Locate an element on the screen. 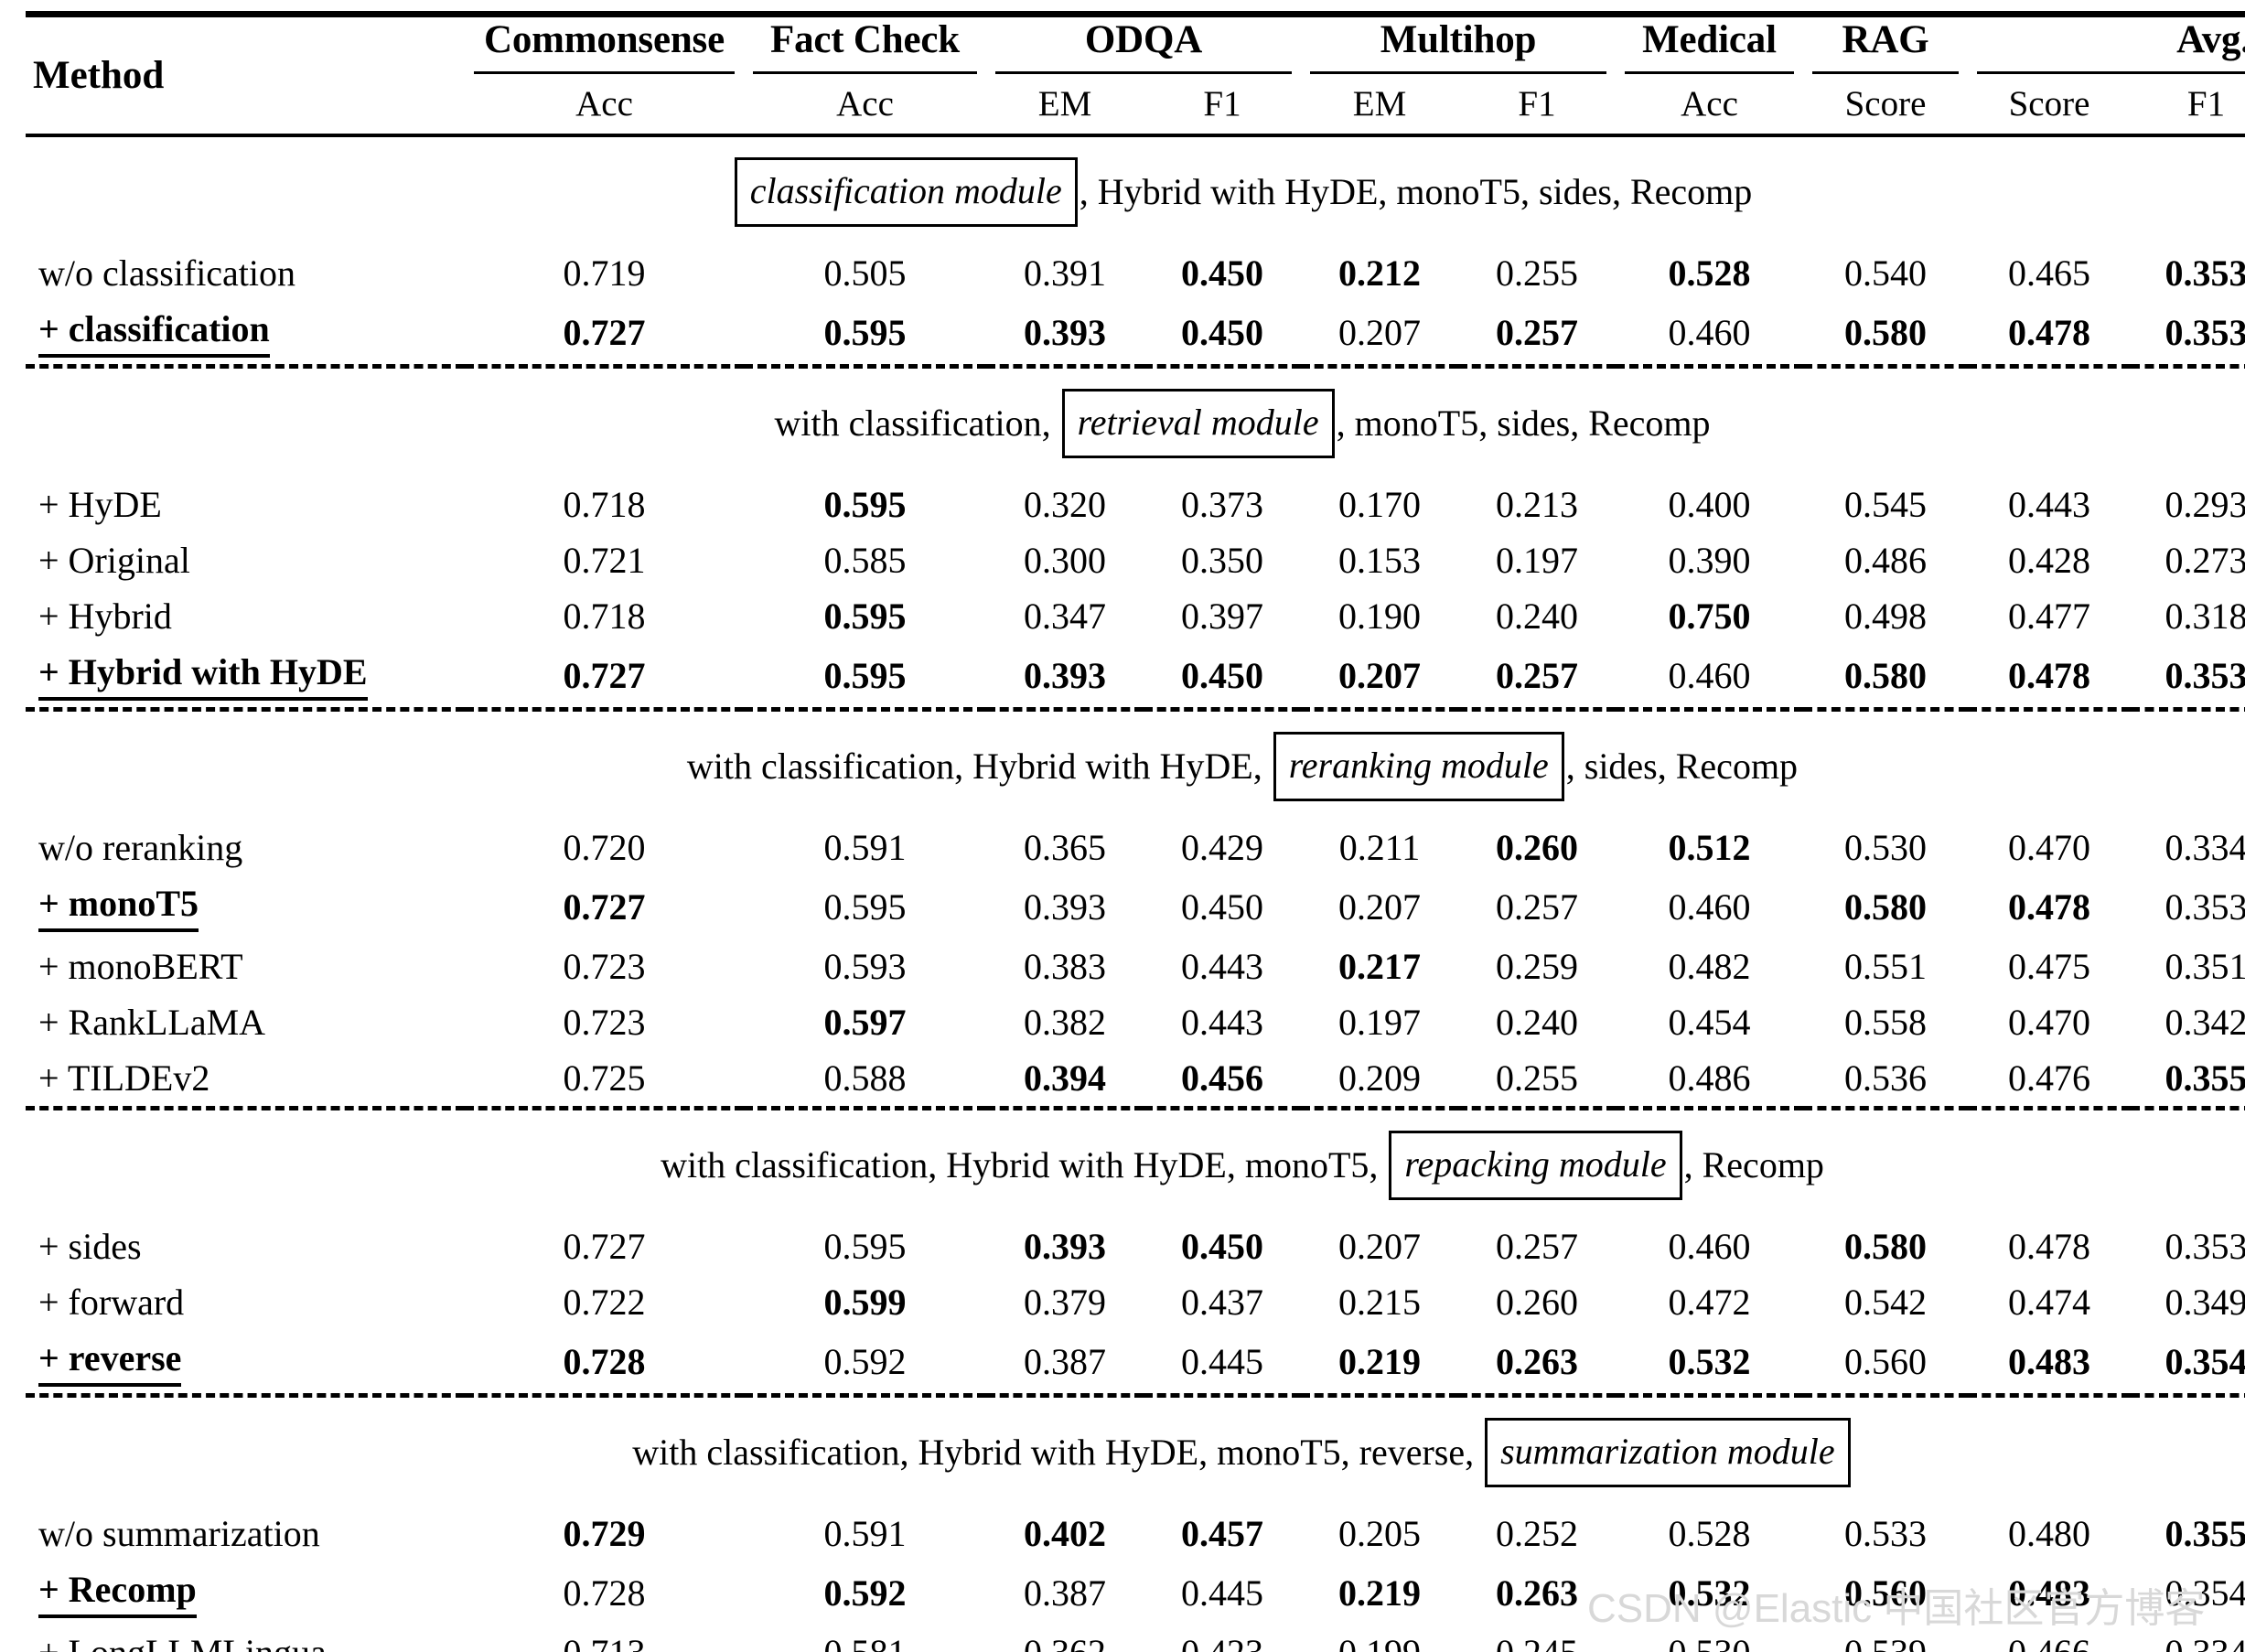  row-method-label: + Hybrid is located at coordinates (245, 616).